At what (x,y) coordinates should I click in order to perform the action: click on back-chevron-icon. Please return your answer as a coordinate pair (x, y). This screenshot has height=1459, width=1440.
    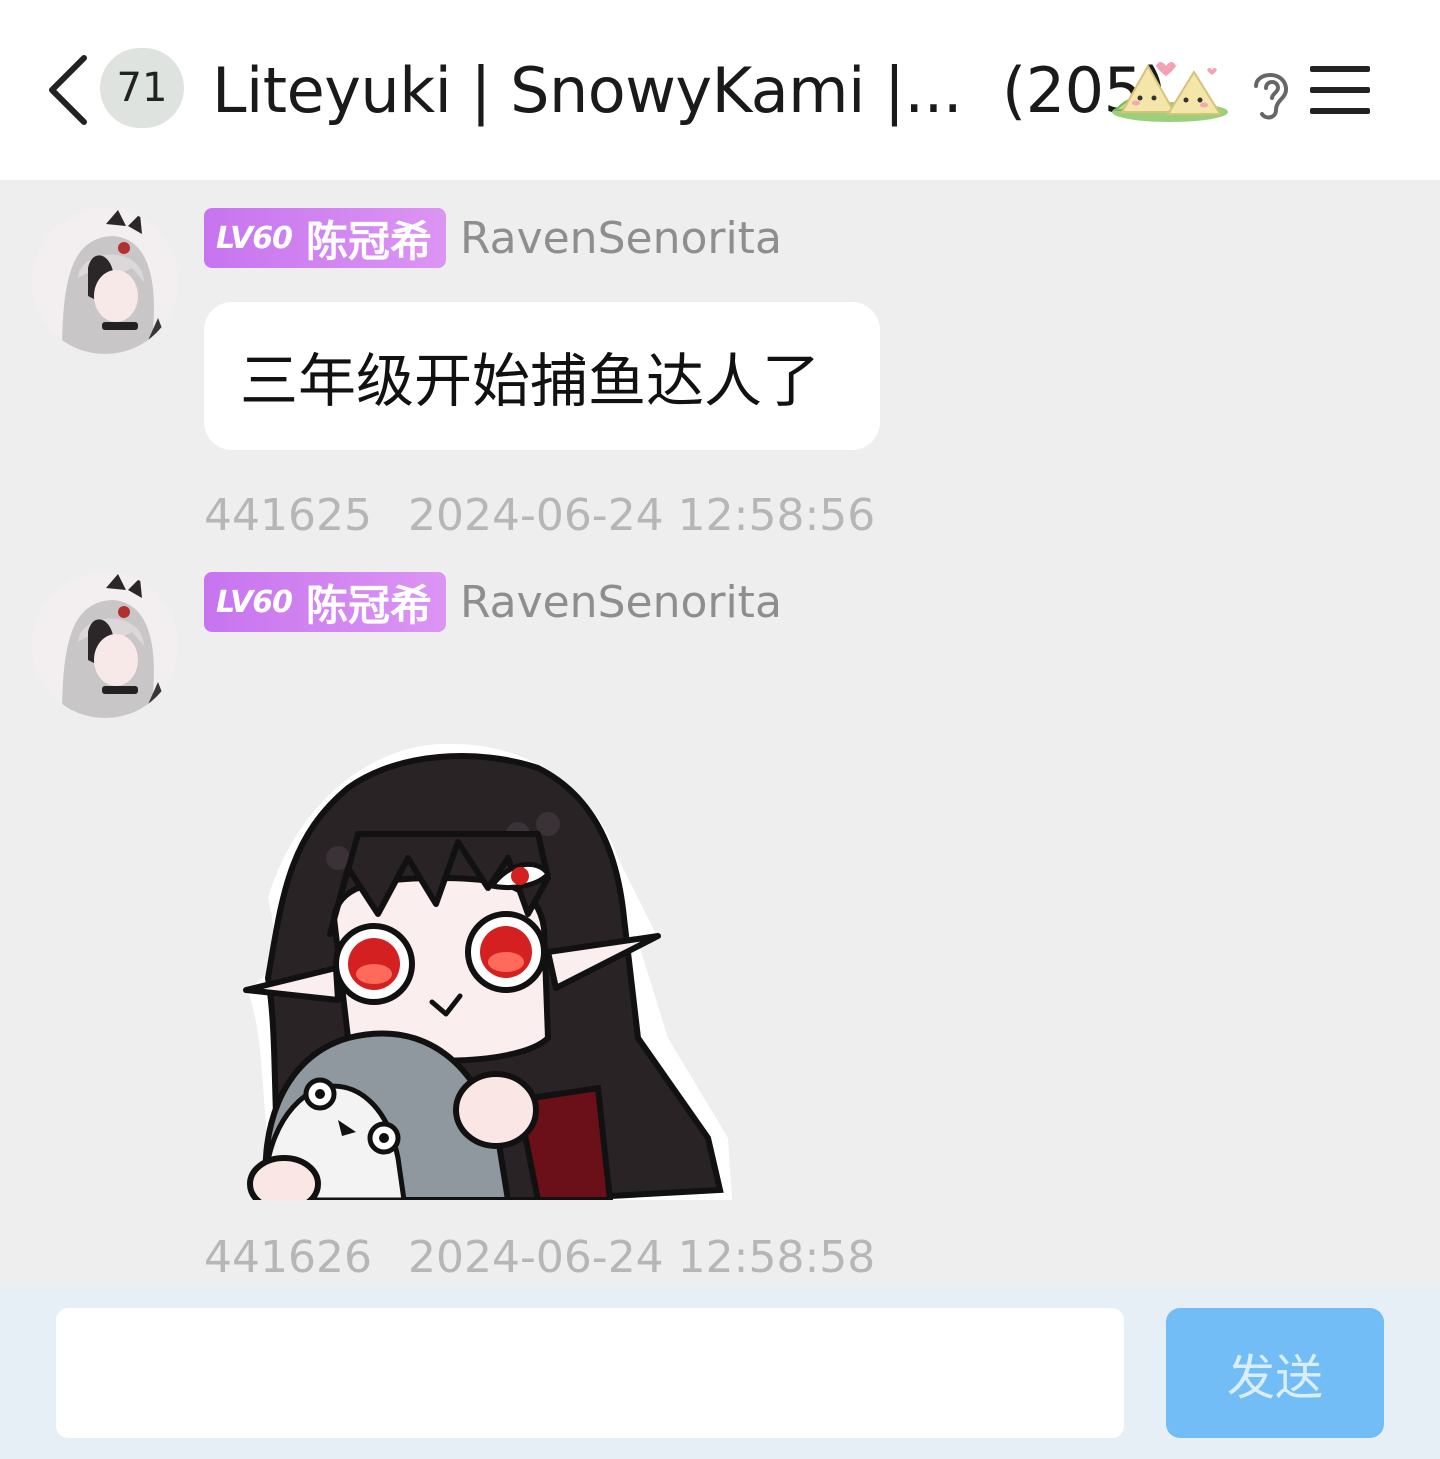
    Looking at the image, I should click on (68, 90).